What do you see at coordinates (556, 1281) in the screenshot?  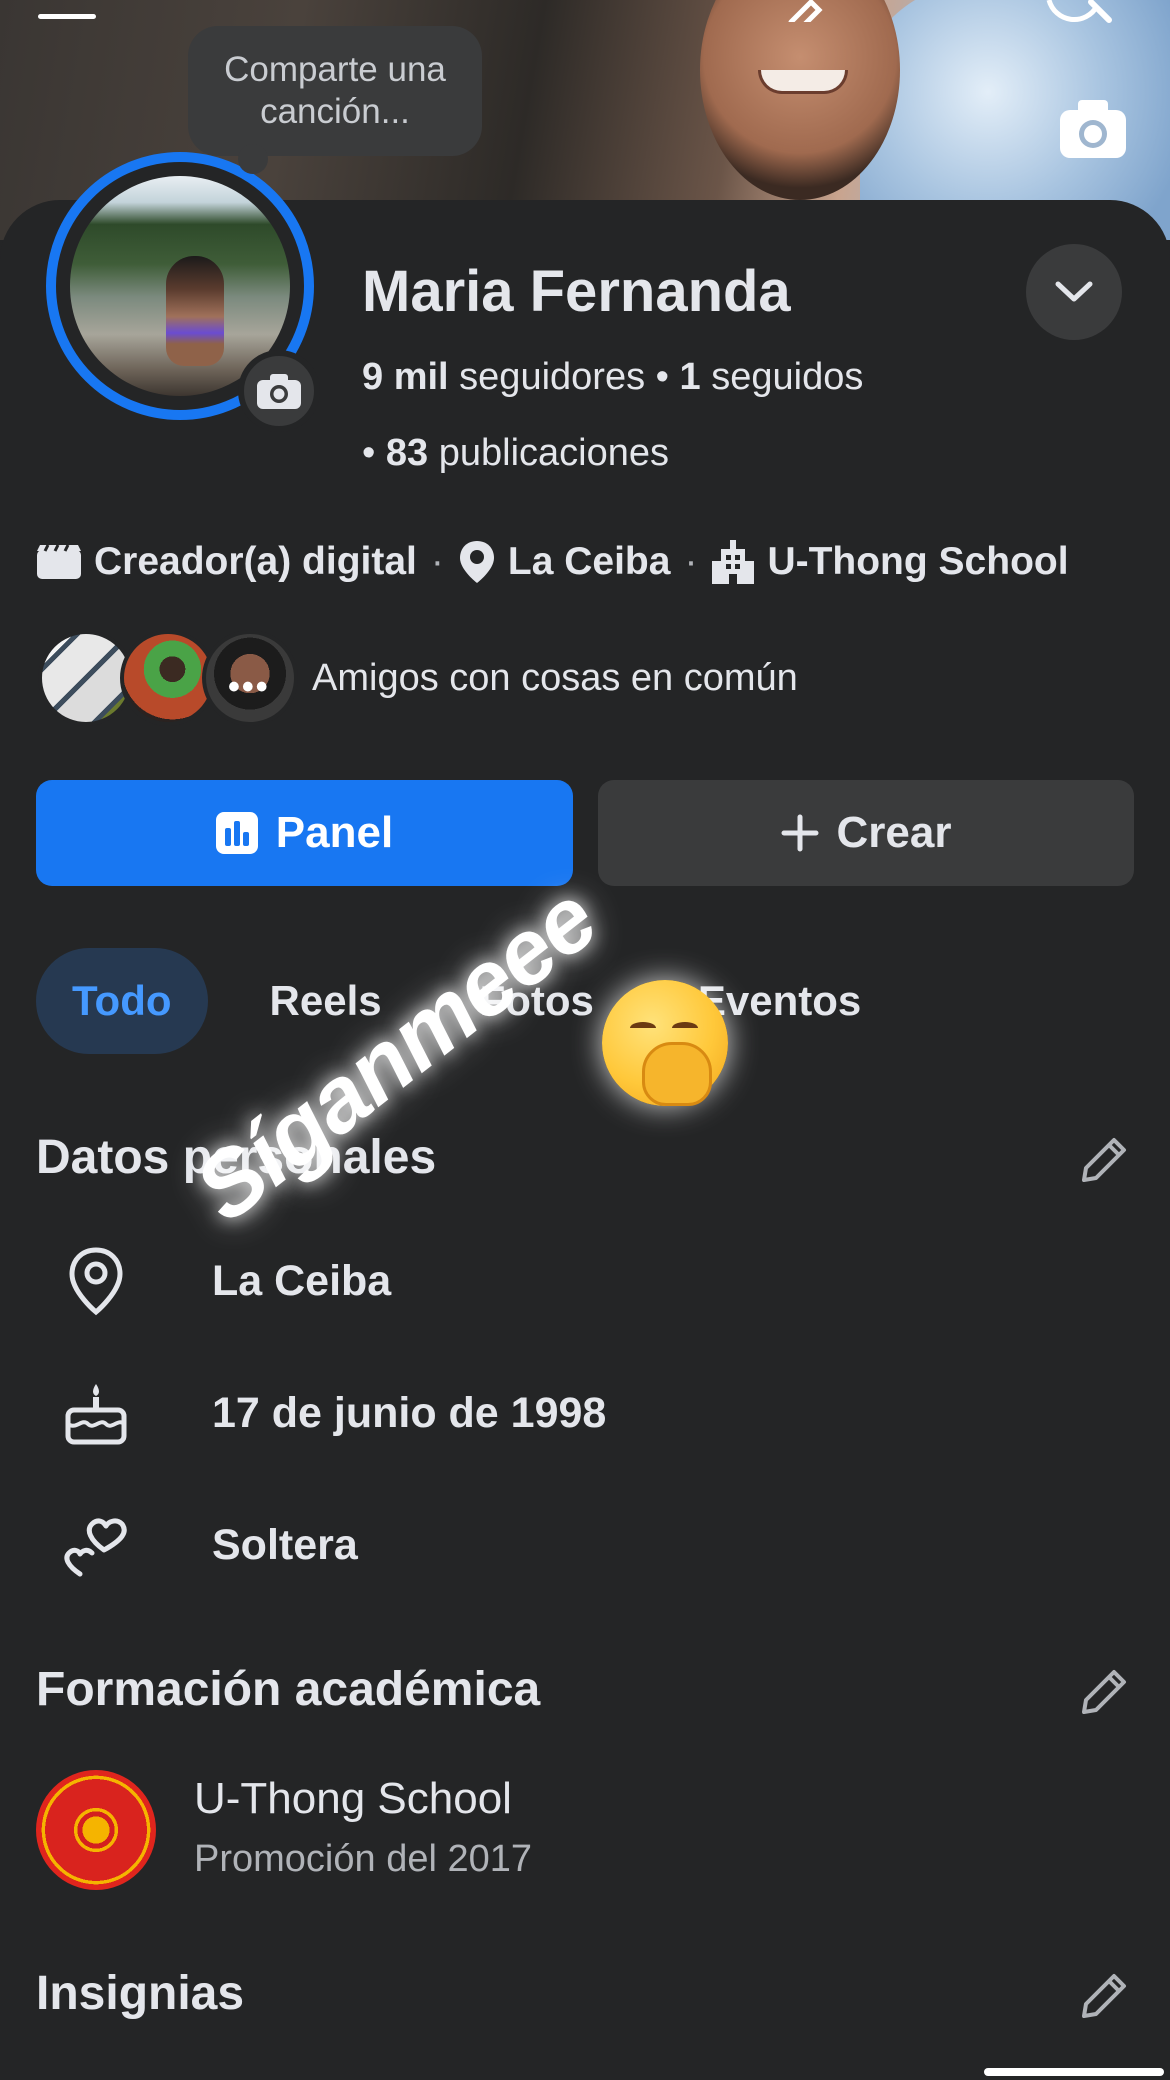 I see `personal-detail-location: La Ceiba` at bounding box center [556, 1281].